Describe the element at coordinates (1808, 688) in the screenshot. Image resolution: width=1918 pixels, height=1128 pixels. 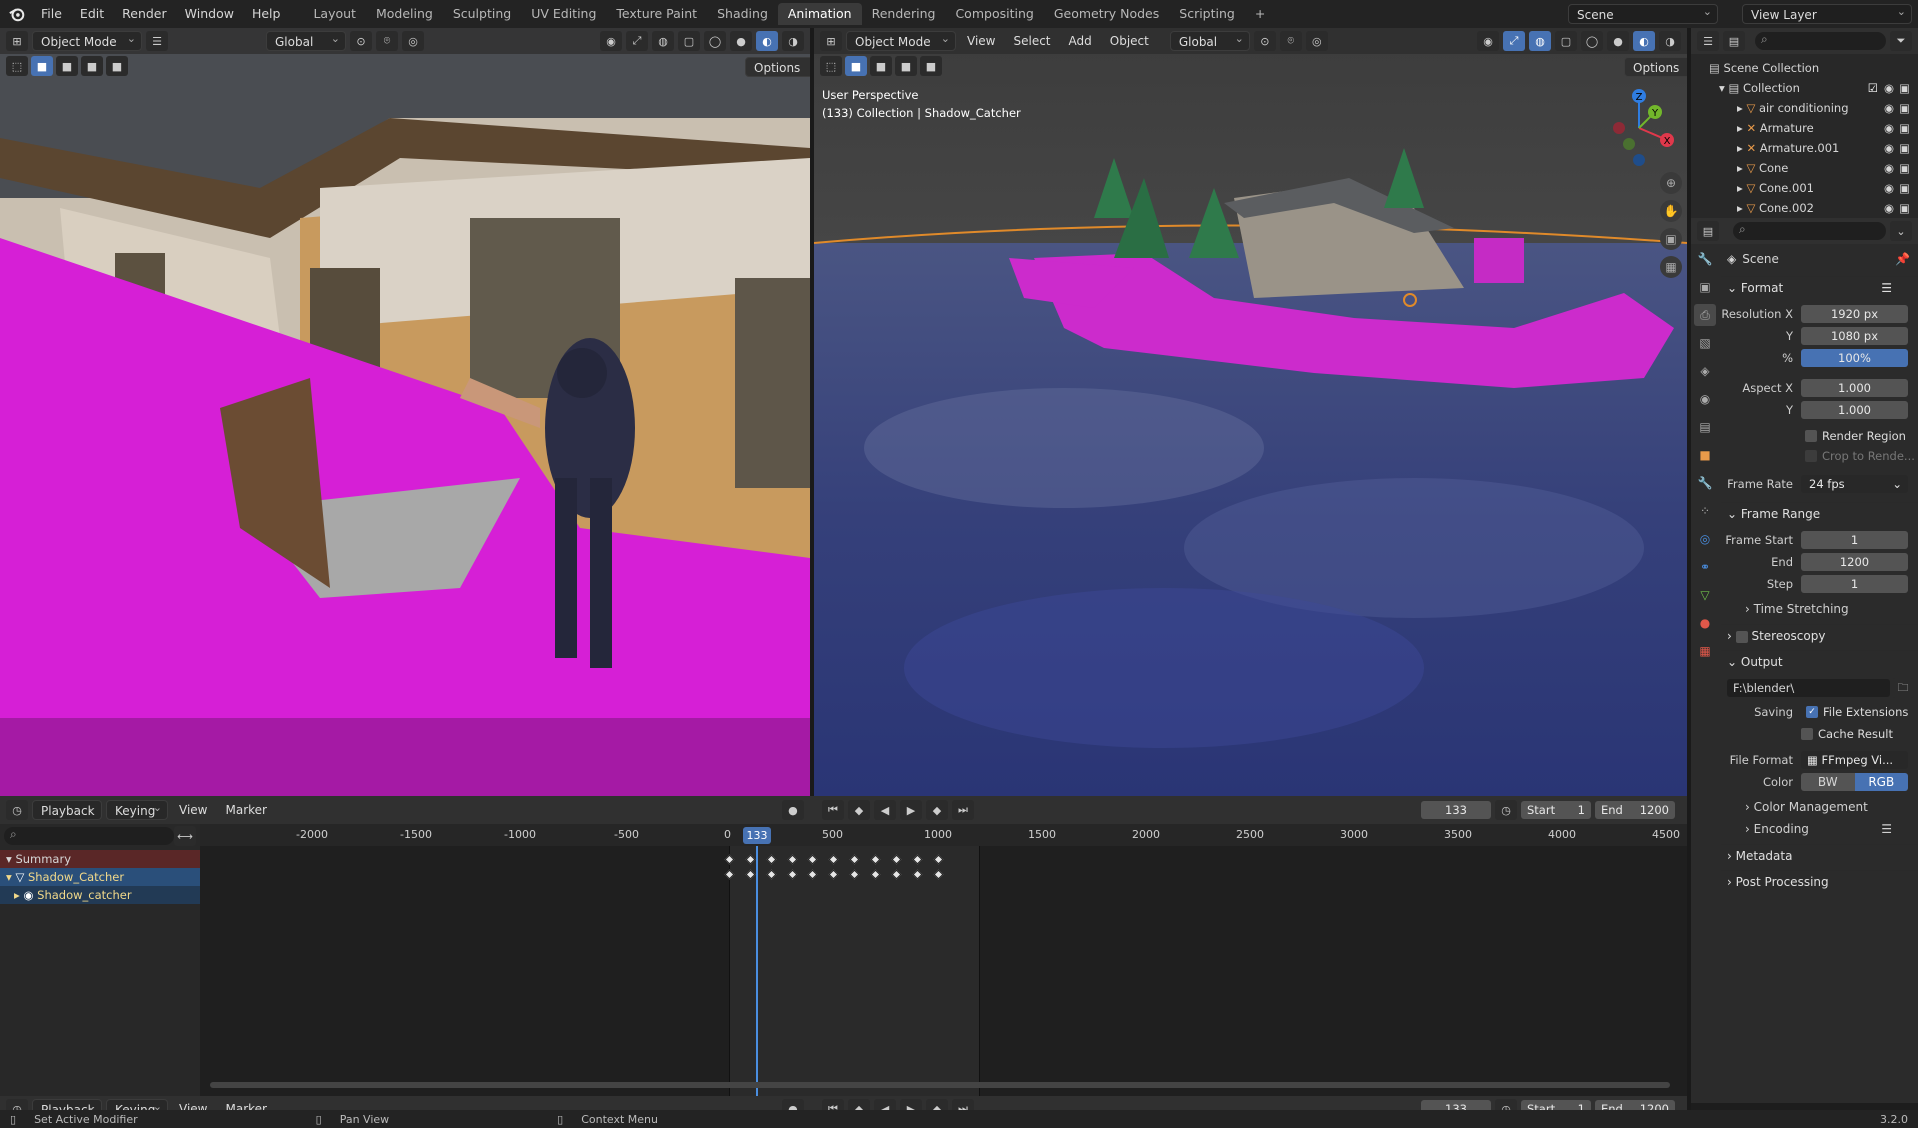
I see `output-path-input: F:\blender\` at that location.